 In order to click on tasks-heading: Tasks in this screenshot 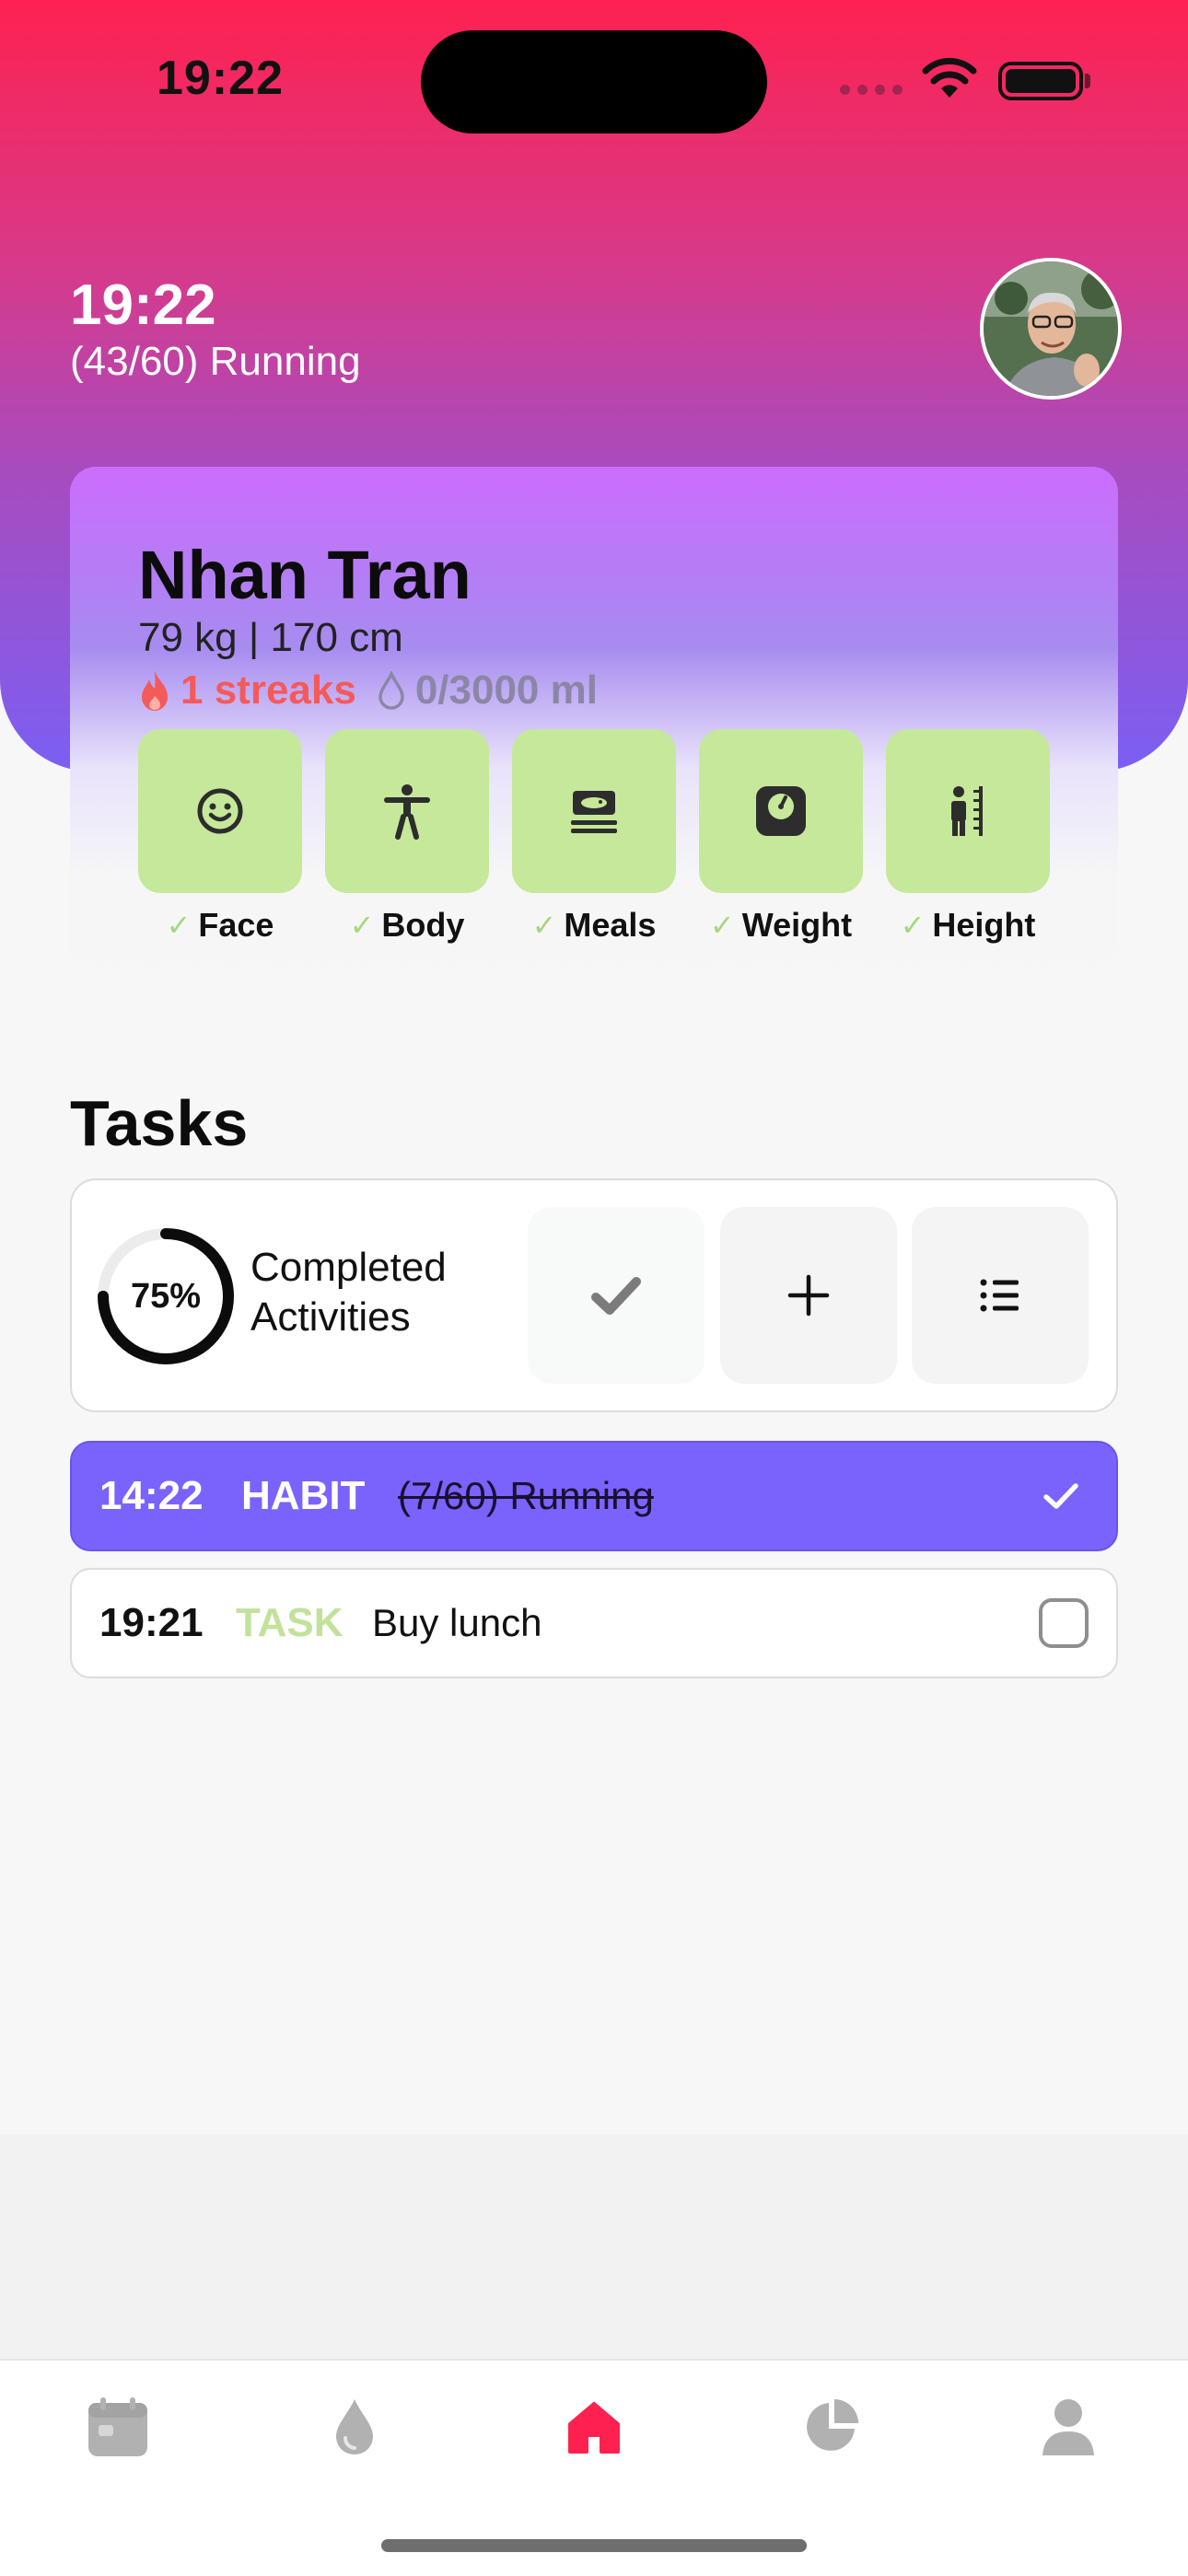, I will do `click(160, 1123)`.